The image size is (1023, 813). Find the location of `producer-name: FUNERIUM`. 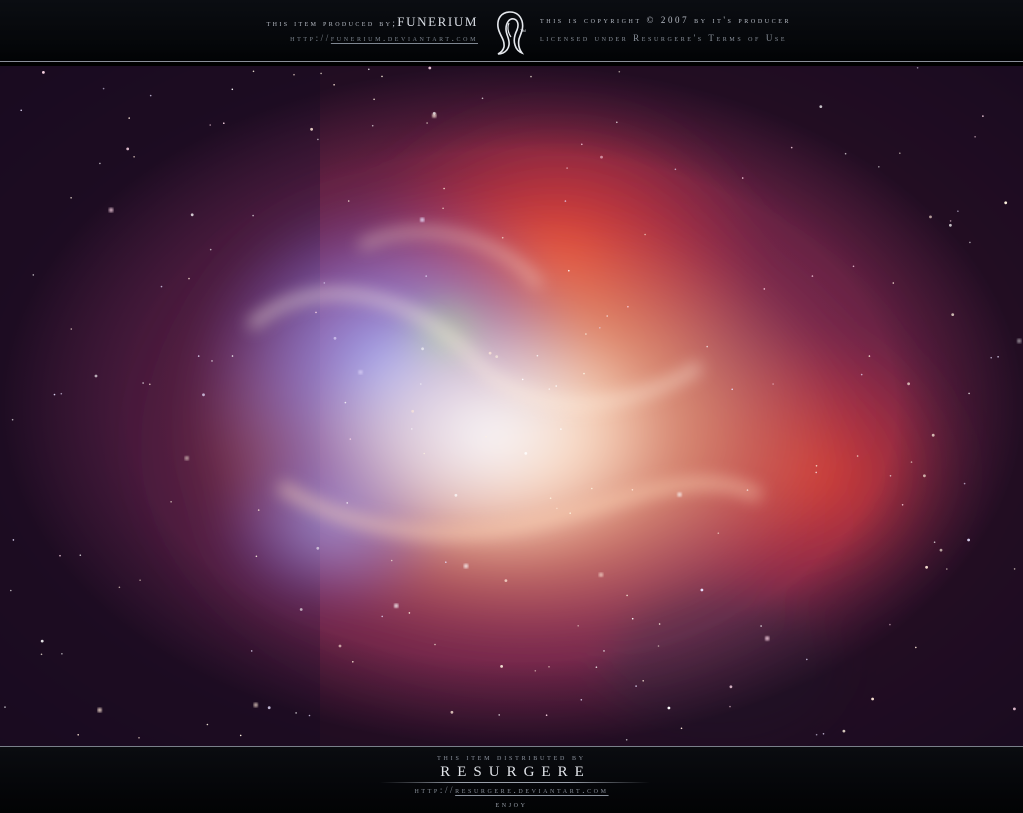

producer-name: FUNERIUM is located at coordinates (437, 21).